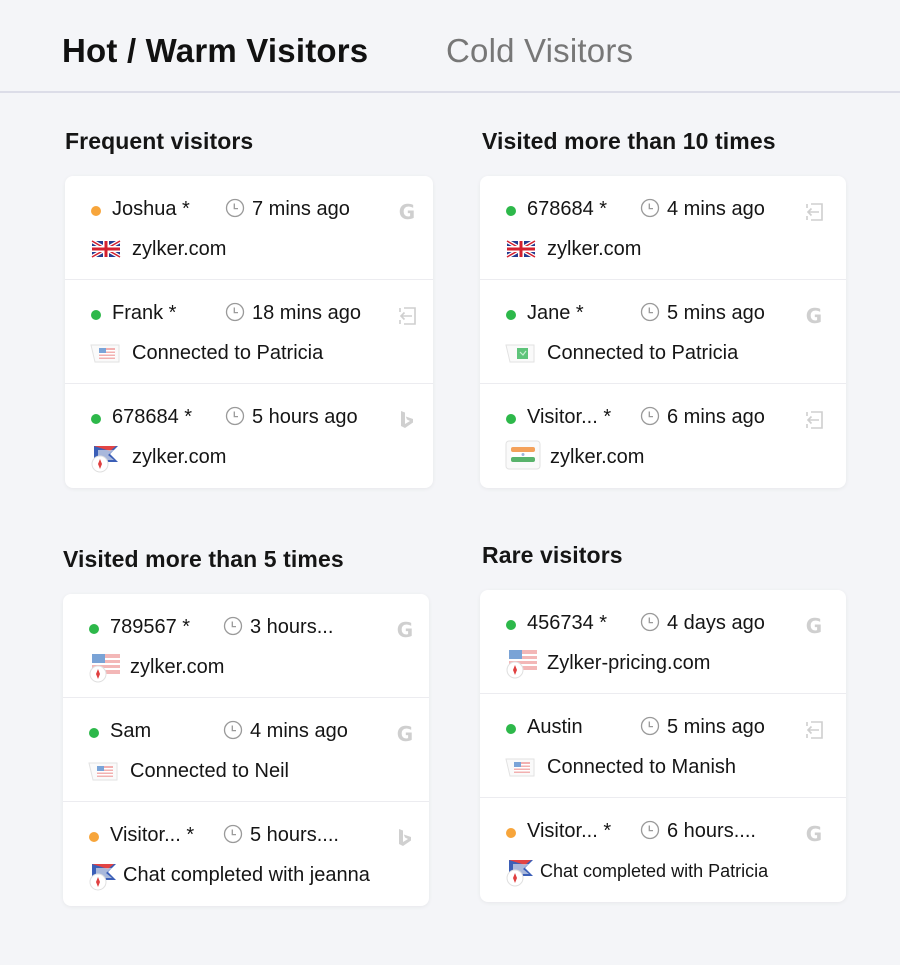  I want to click on visitor-row: 678684 * 4 mins ago zylker.com, so click(663, 228).